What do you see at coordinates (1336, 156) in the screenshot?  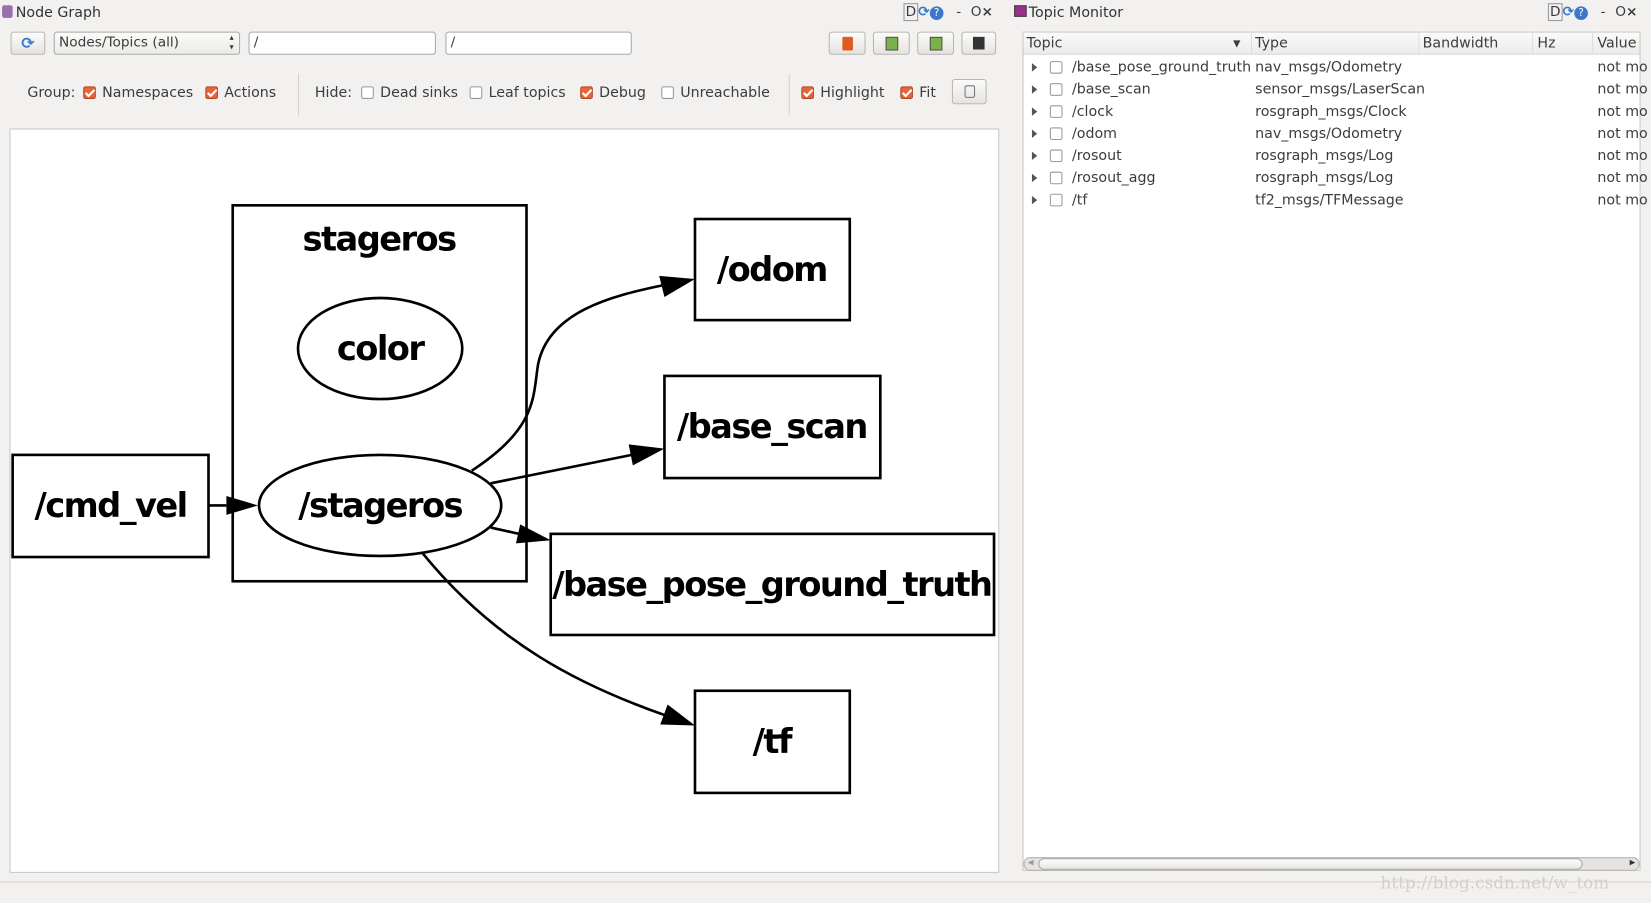 I see `table-row: /rosout rosgraph_msgs/Log not mo` at bounding box center [1336, 156].